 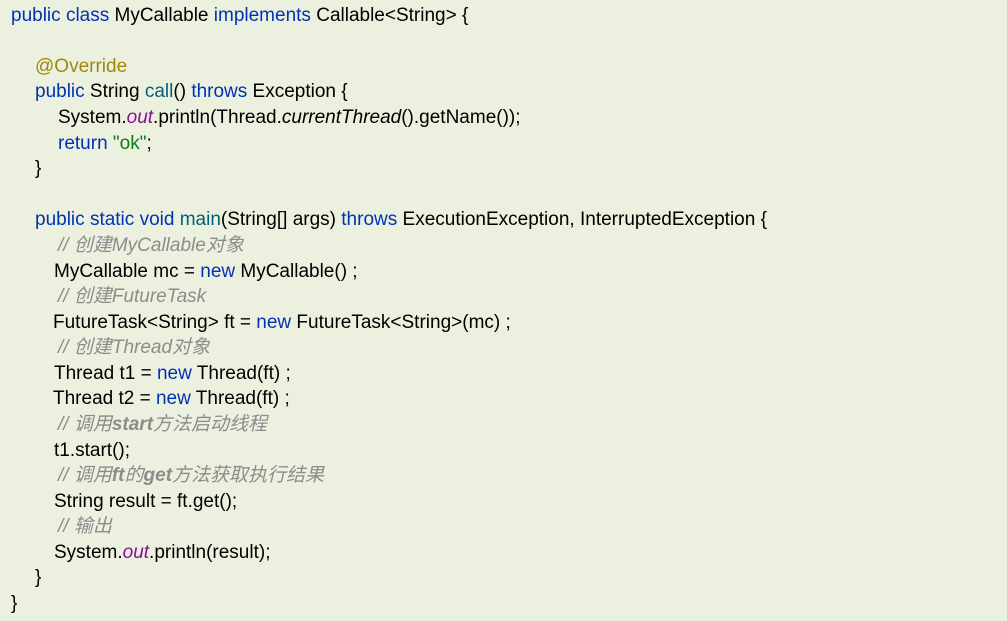 I want to click on method-name: call, so click(x=159, y=91).